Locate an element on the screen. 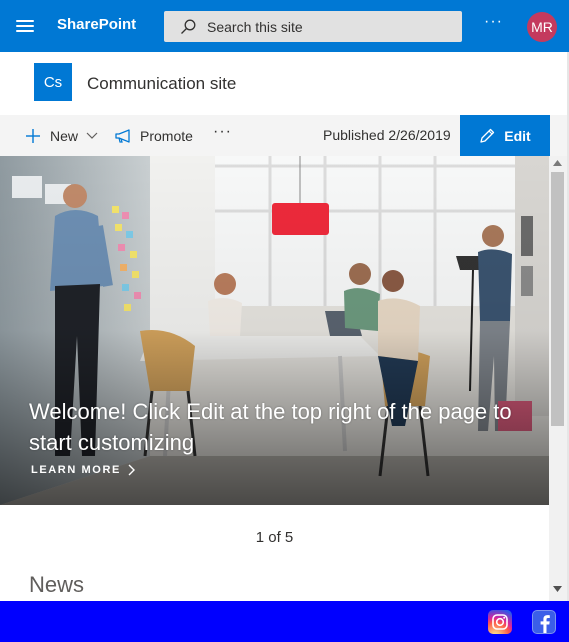 The image size is (569, 642). learn-more-link: LEARN MORE is located at coordinates (83, 470).